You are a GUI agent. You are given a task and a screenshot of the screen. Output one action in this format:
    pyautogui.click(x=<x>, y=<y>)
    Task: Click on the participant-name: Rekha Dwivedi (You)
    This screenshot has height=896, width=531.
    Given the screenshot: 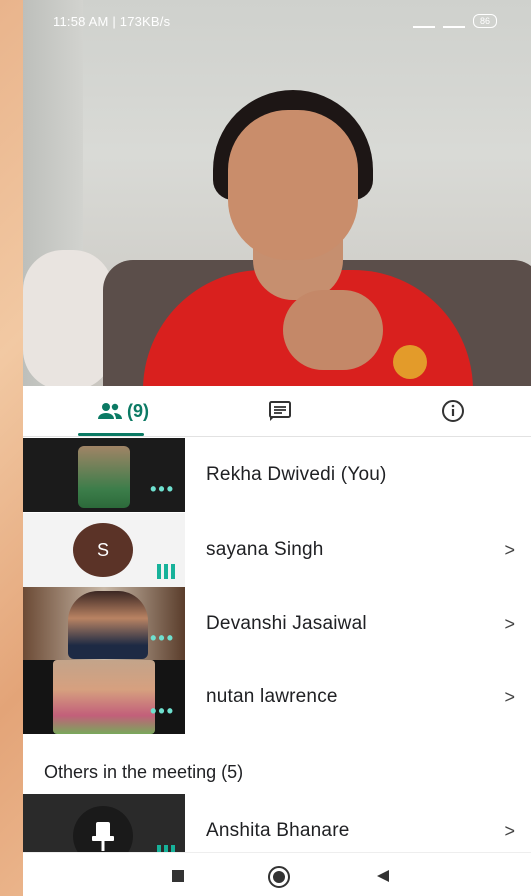 What is the action you would take?
    pyautogui.click(x=296, y=474)
    